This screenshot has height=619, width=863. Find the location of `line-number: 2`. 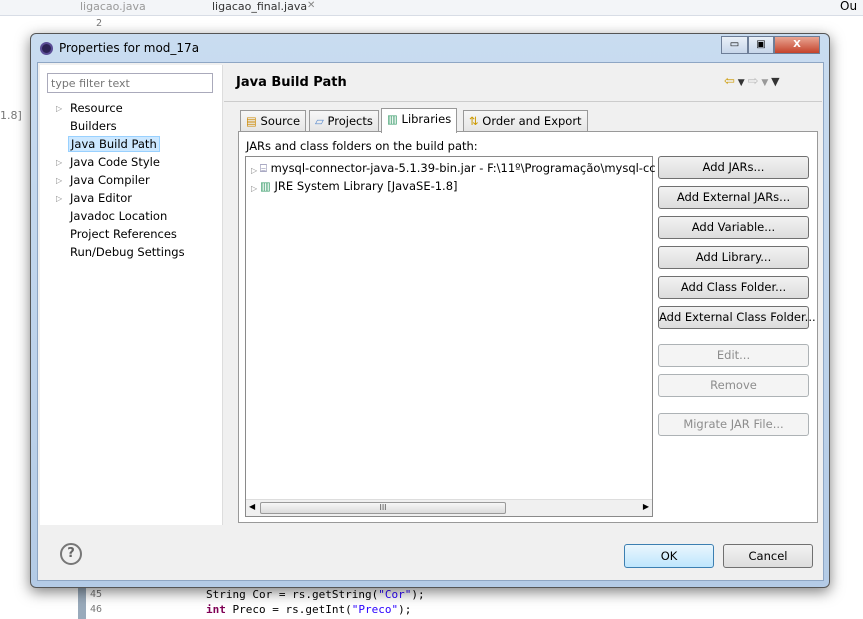

line-number: 2 is located at coordinates (99, 23).